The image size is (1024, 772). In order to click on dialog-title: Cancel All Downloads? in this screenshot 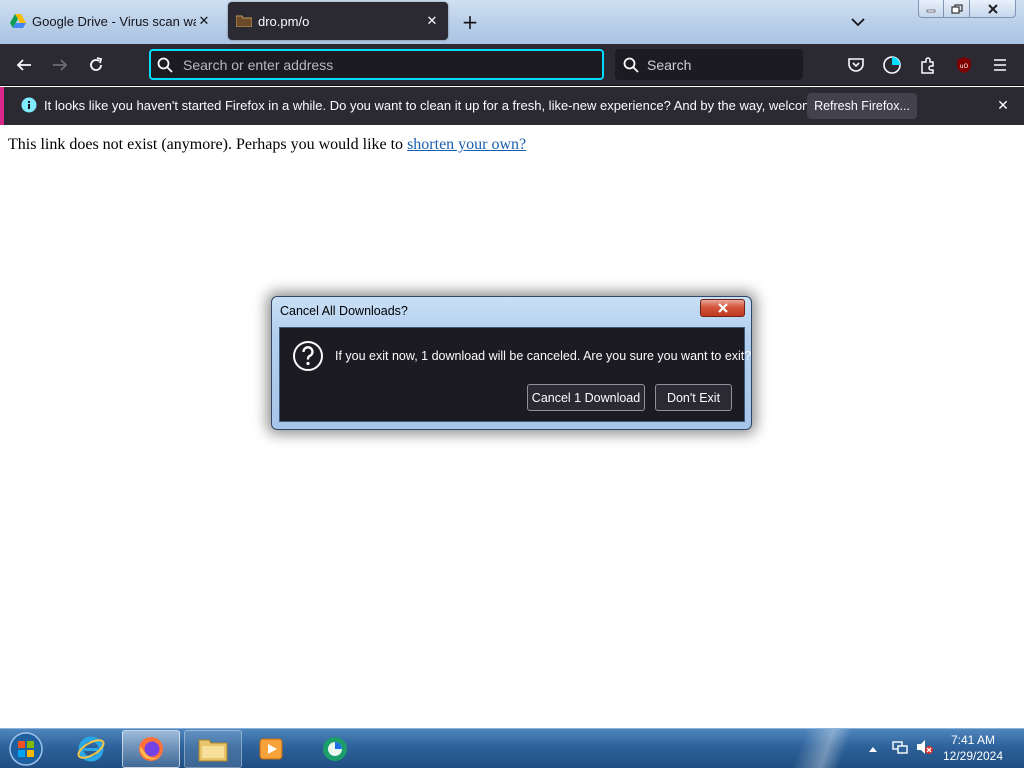, I will do `click(344, 311)`.